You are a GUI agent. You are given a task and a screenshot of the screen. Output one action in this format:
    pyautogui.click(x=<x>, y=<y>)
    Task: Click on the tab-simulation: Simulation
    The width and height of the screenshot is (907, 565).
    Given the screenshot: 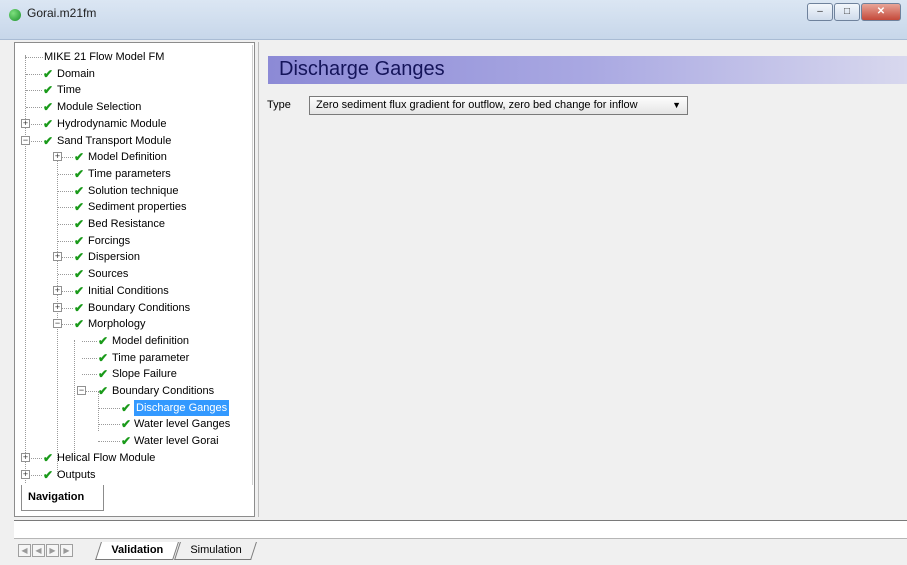 What is the action you would take?
    pyautogui.click(x=216, y=551)
    